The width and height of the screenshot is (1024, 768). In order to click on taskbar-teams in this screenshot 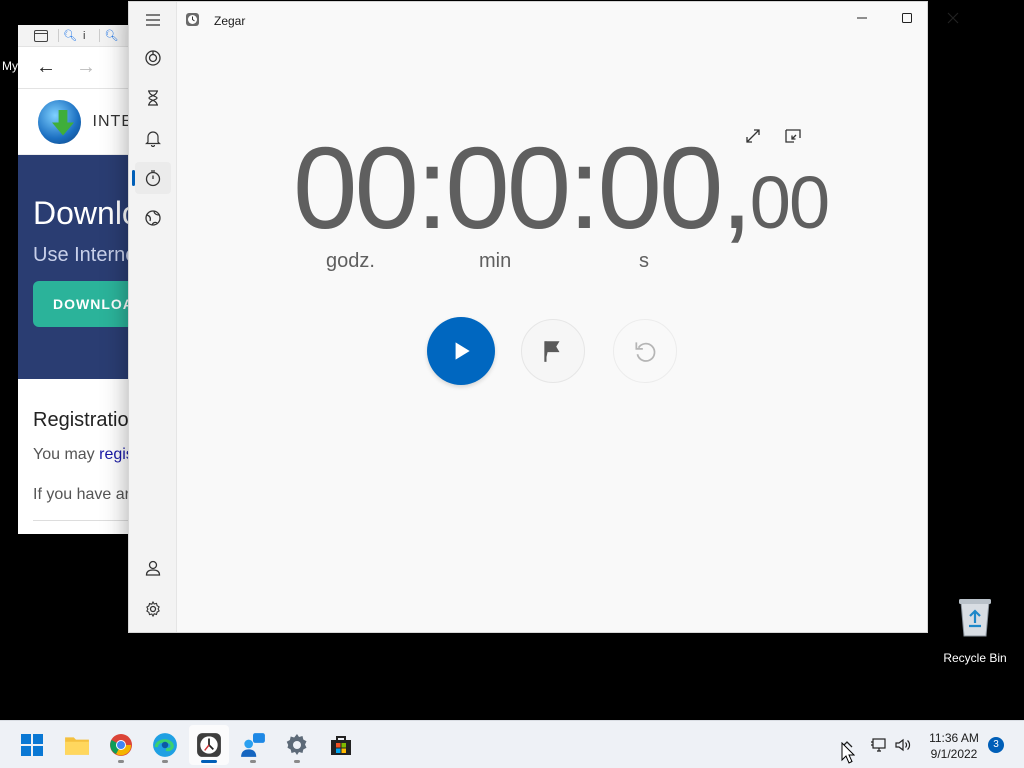, I will do `click(253, 745)`.